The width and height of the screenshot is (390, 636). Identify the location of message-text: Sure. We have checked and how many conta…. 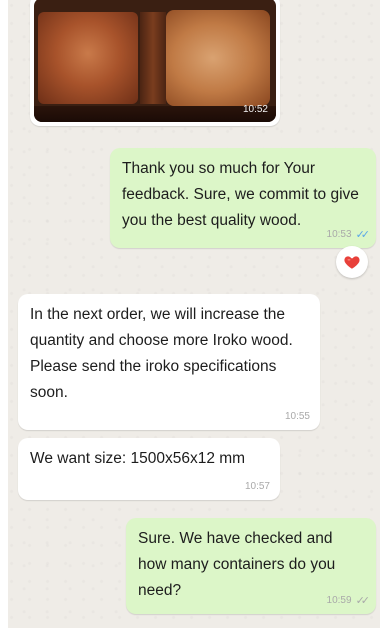
(237, 564).